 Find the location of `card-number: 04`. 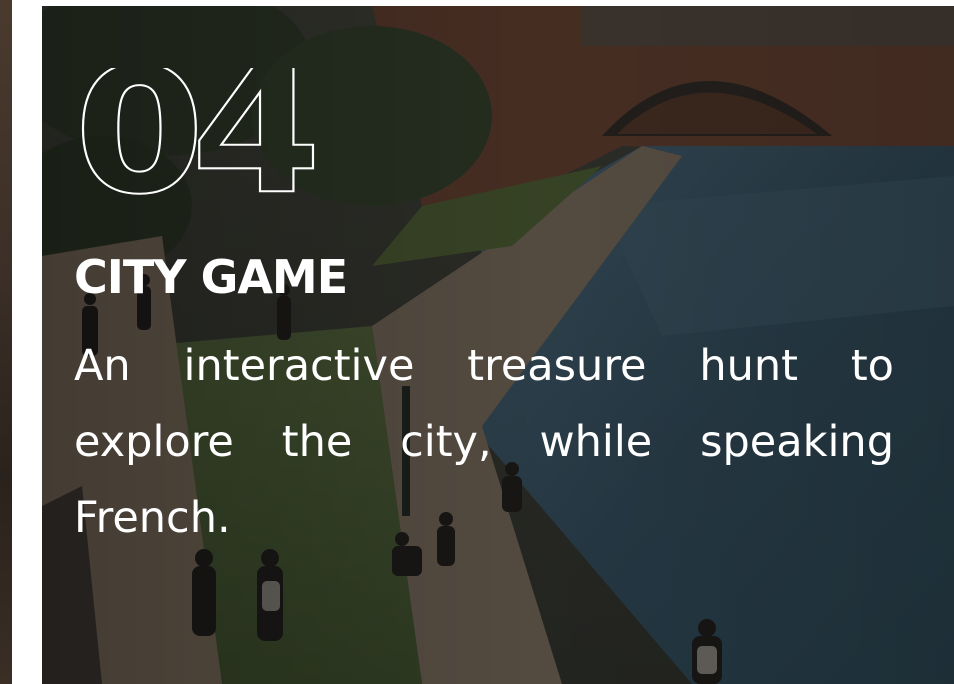

card-number: 04 is located at coordinates (201, 143).